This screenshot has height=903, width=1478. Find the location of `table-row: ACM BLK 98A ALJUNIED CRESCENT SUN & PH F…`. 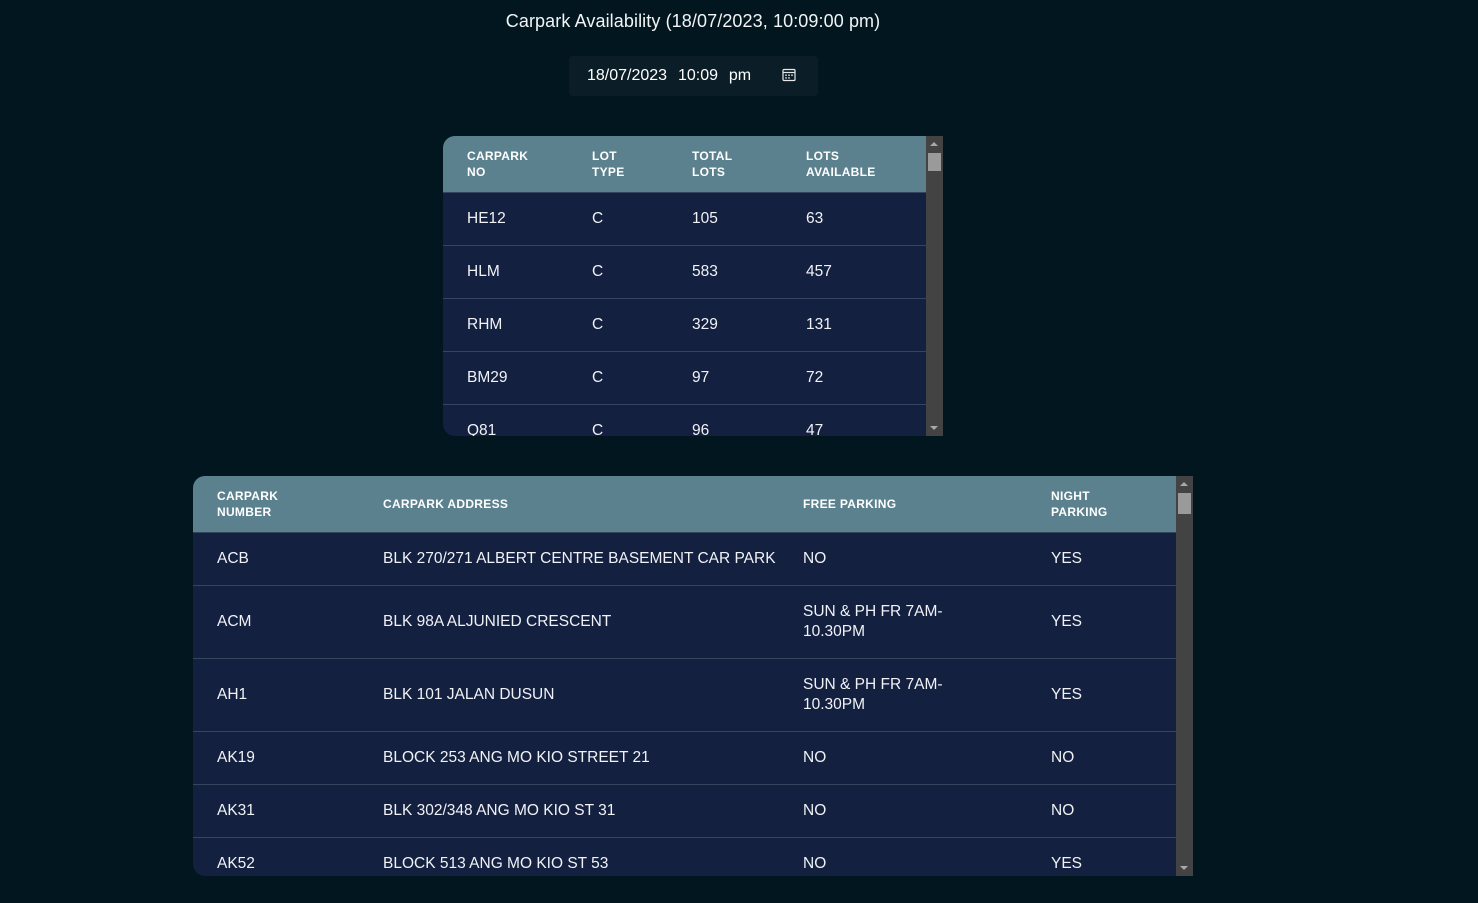

table-row: ACM BLK 98A ALJUNIED CRESCENT SUN & PH F… is located at coordinates (684, 622).